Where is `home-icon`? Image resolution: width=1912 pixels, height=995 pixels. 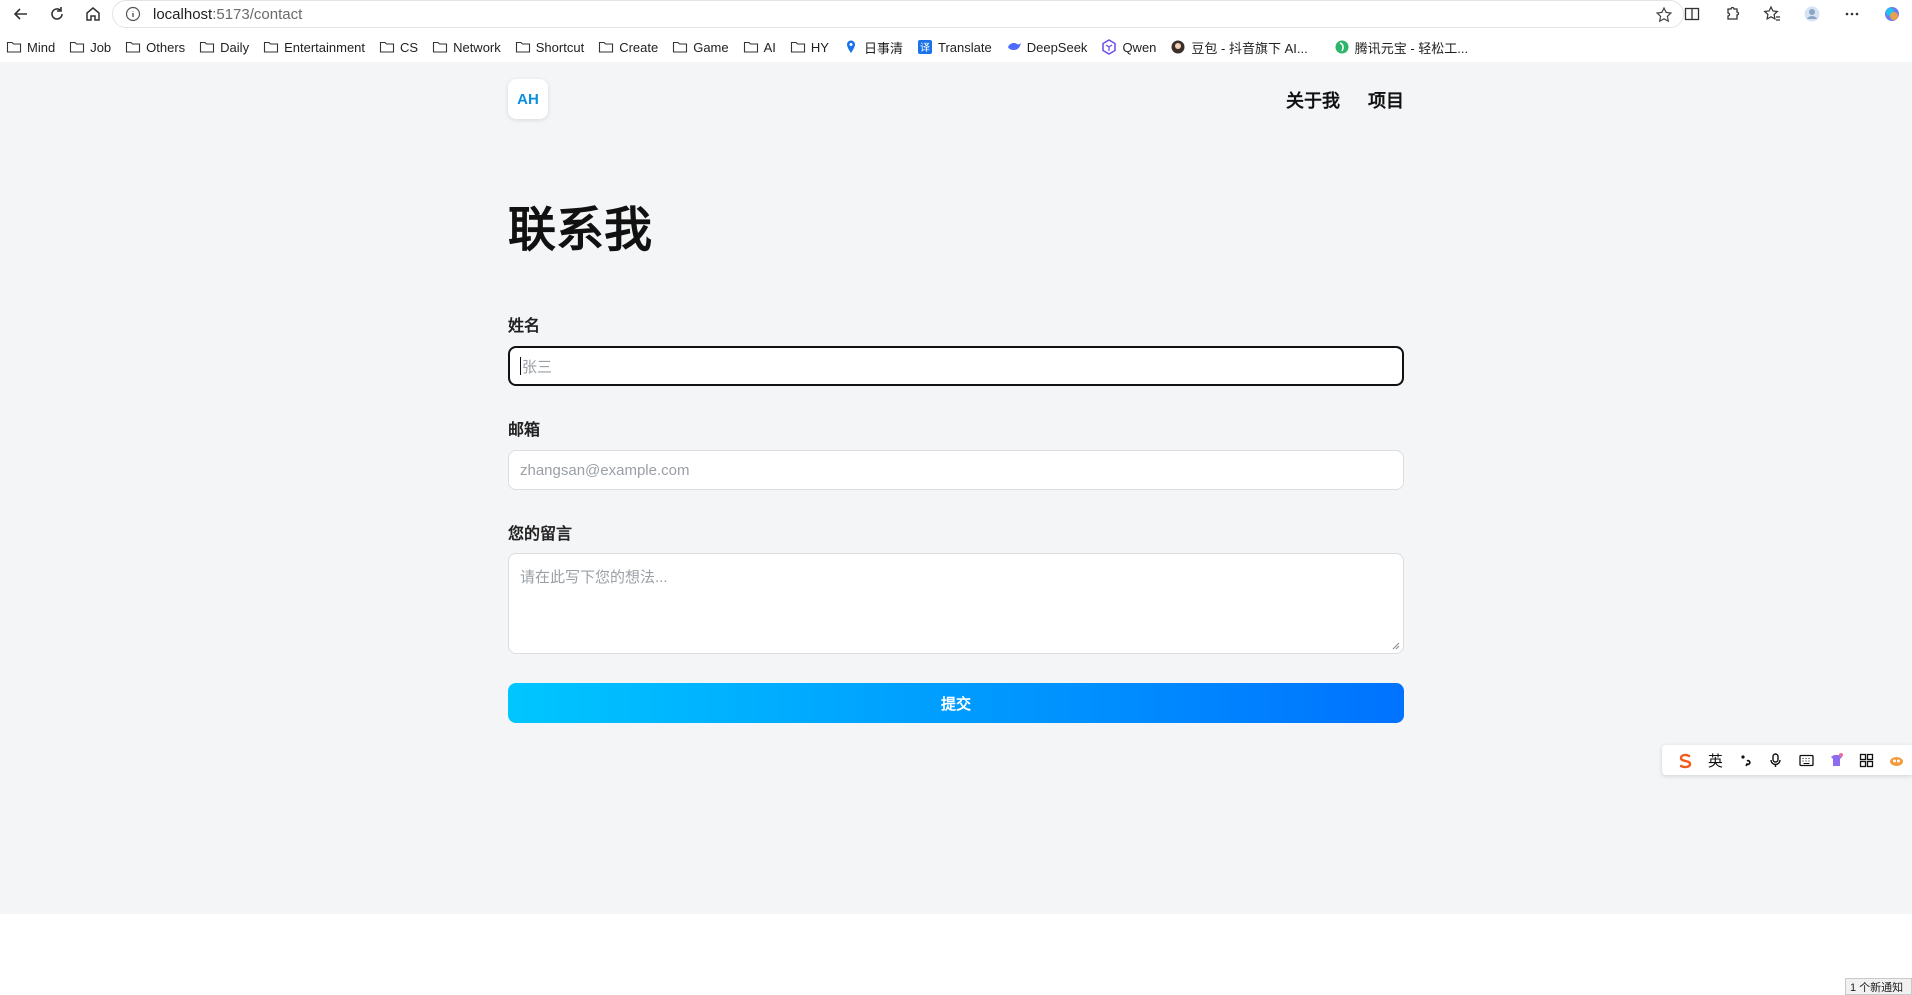 home-icon is located at coordinates (93, 14).